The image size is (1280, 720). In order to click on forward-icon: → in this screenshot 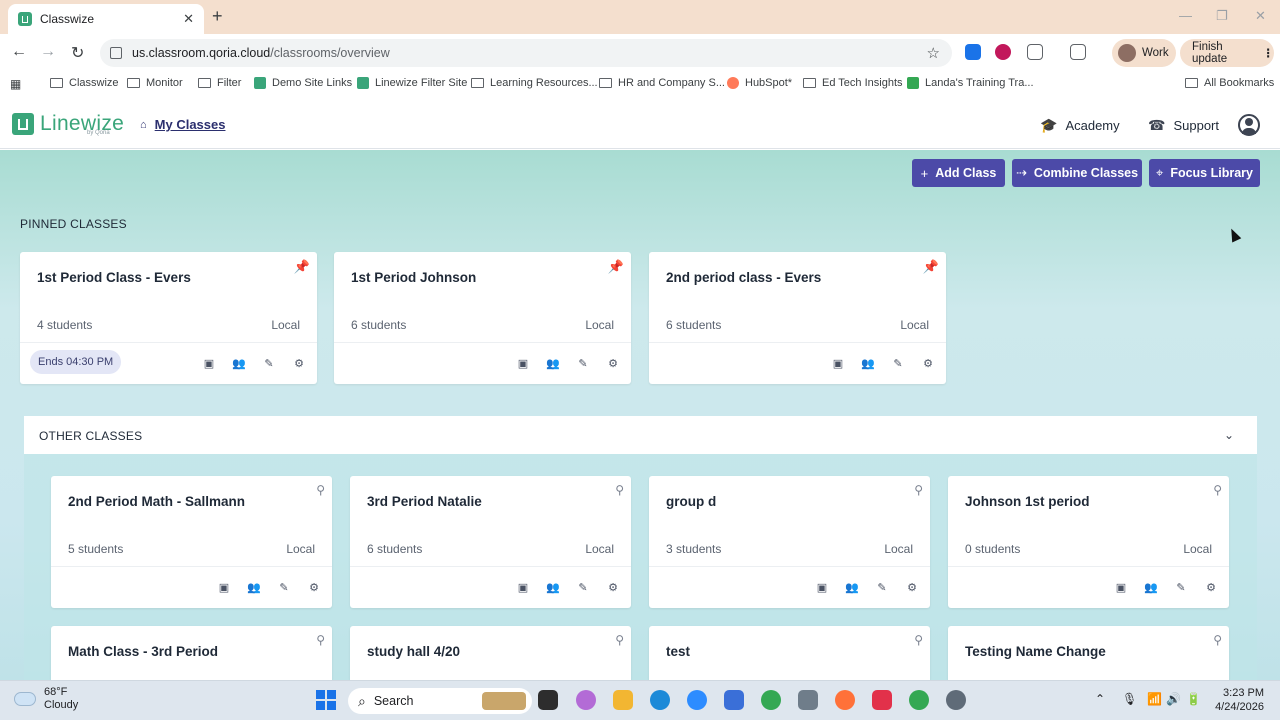, I will do `click(48, 52)`.